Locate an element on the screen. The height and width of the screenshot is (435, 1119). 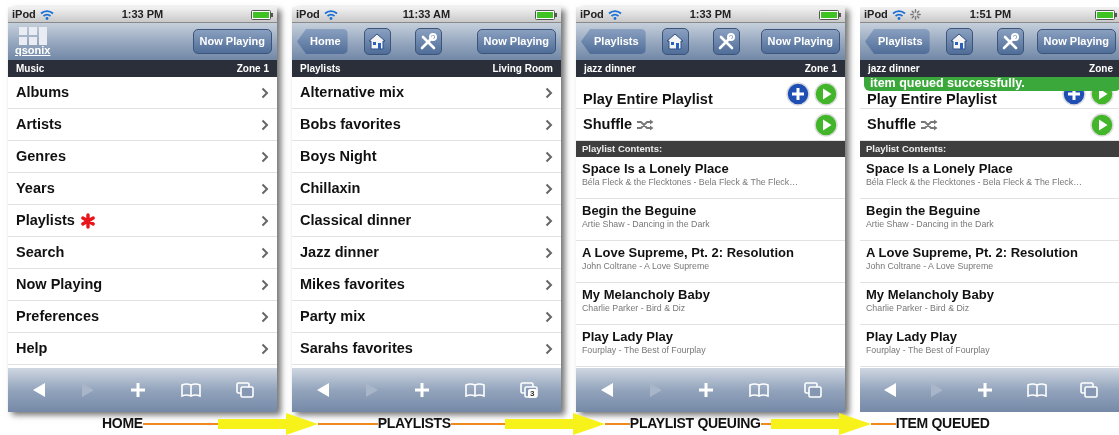
step-caption: ITEM QUEUED is located at coordinates (942, 423).